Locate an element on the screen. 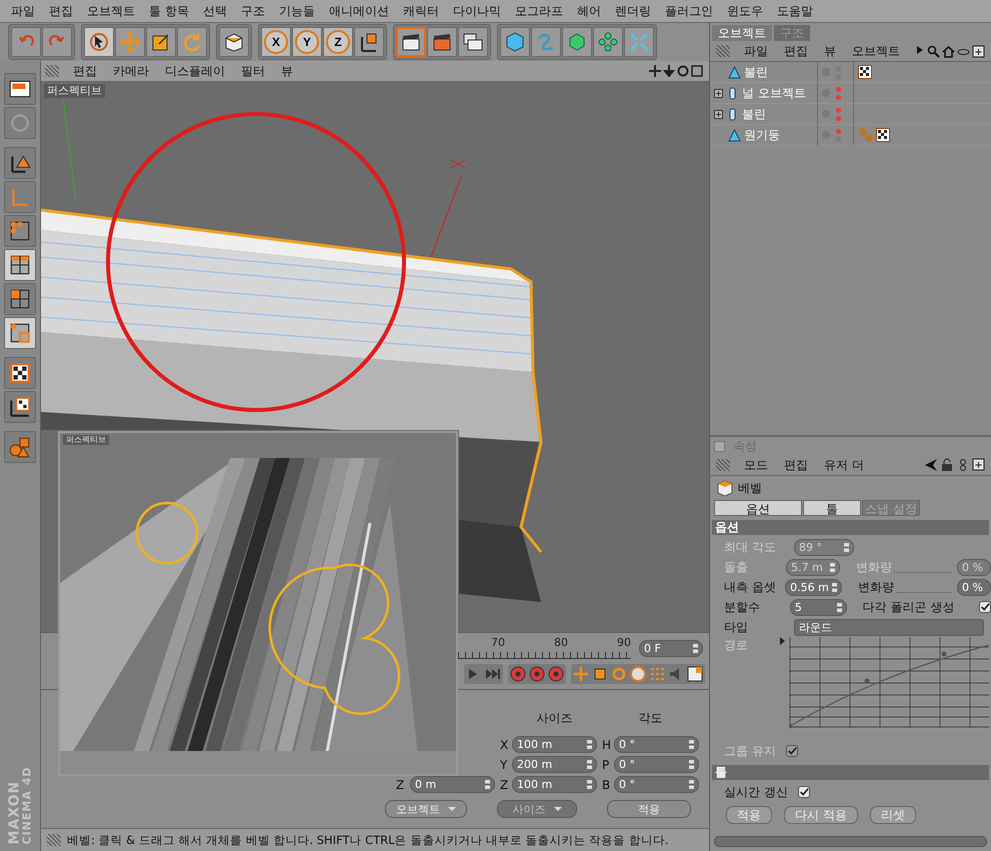  rotate-button is located at coordinates (192, 42).